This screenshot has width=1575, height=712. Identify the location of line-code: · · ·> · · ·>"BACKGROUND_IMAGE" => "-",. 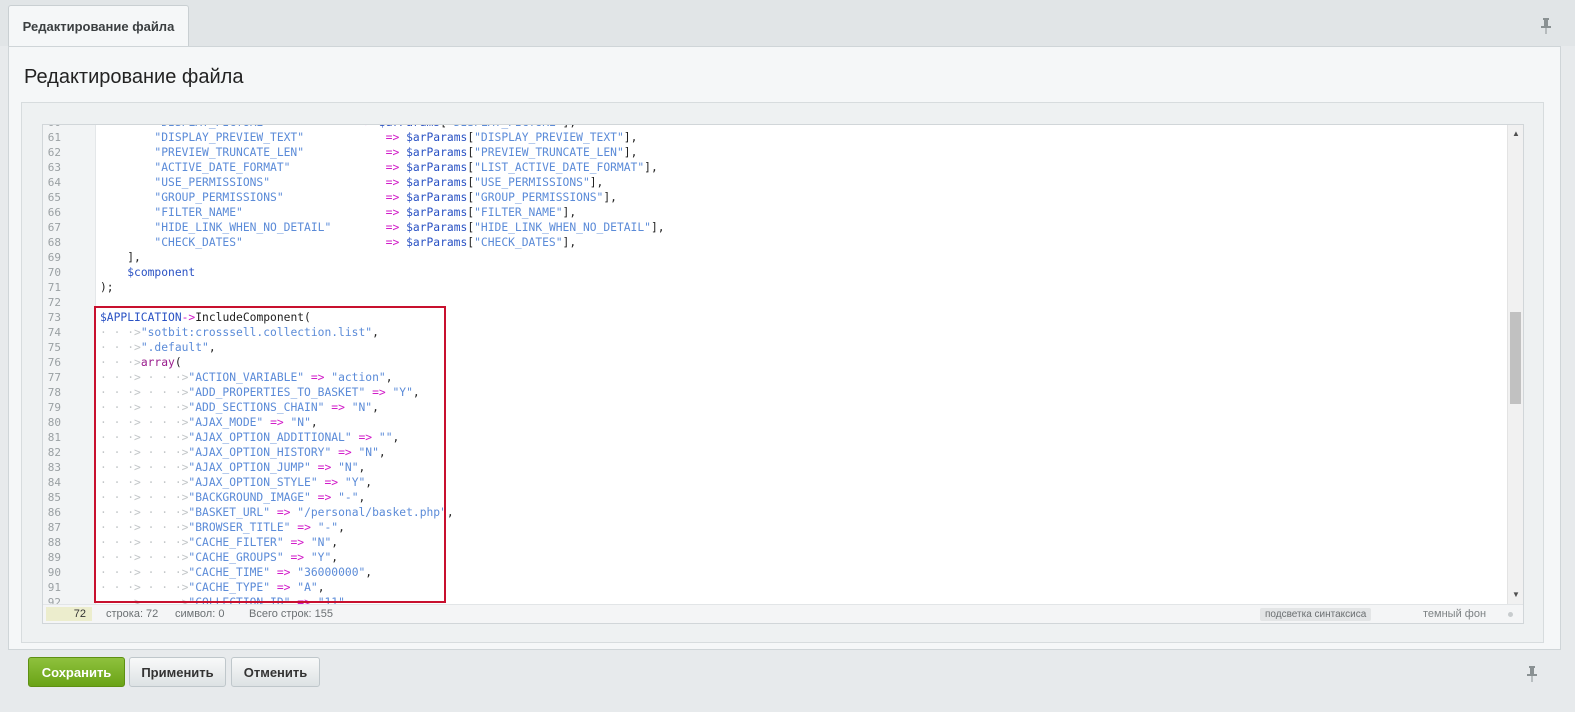
(233, 497).